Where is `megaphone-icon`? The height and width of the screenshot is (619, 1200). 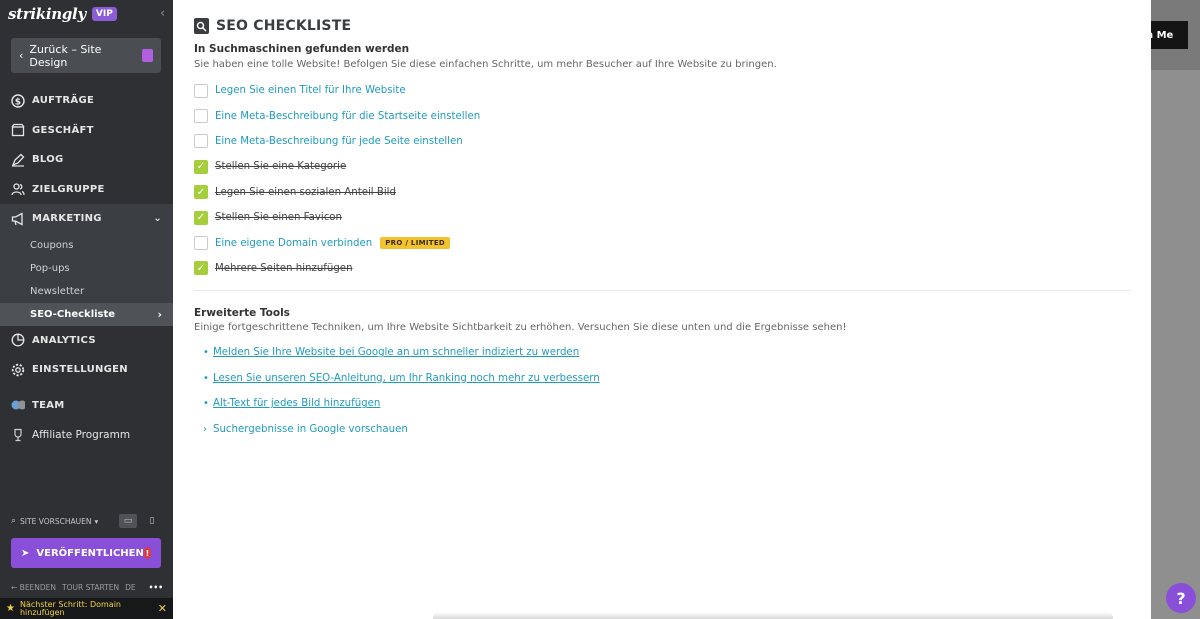
megaphone-icon is located at coordinates (18, 219).